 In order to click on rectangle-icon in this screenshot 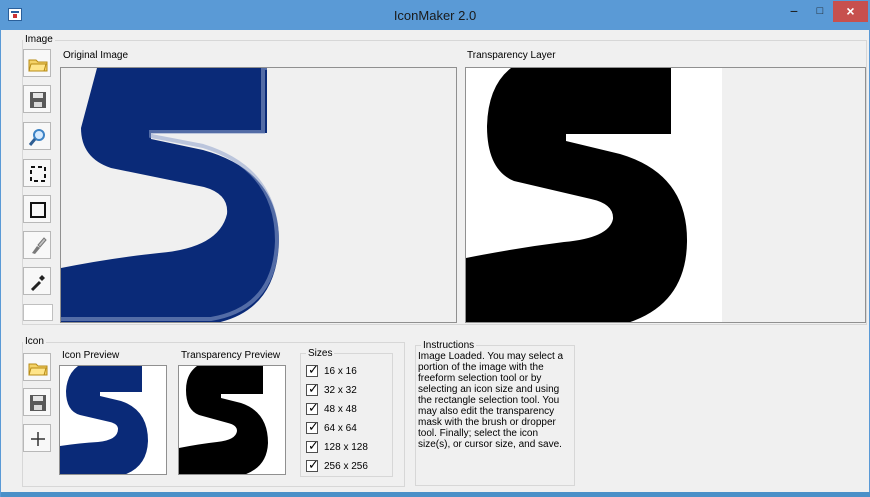, I will do `click(38, 210)`.